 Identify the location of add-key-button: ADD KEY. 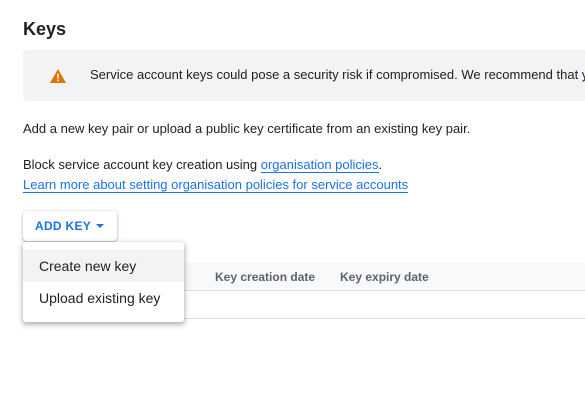
(70, 226).